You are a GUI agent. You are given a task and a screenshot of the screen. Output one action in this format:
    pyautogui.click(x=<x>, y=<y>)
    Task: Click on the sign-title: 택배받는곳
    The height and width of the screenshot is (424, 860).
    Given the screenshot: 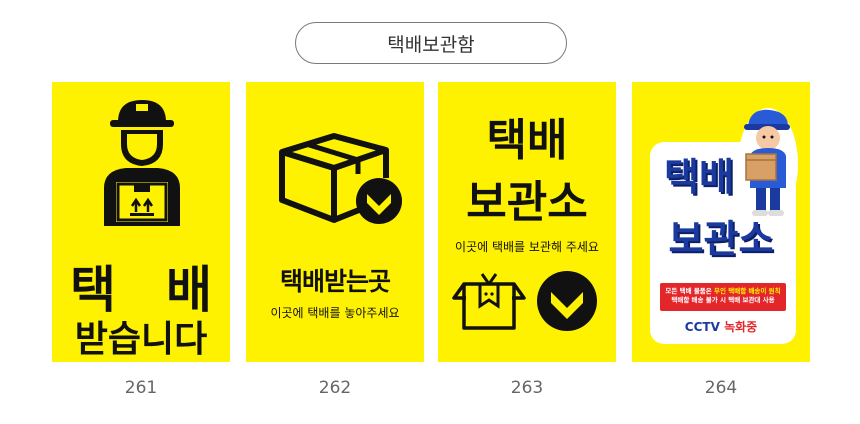 What is the action you would take?
    pyautogui.click(x=335, y=281)
    